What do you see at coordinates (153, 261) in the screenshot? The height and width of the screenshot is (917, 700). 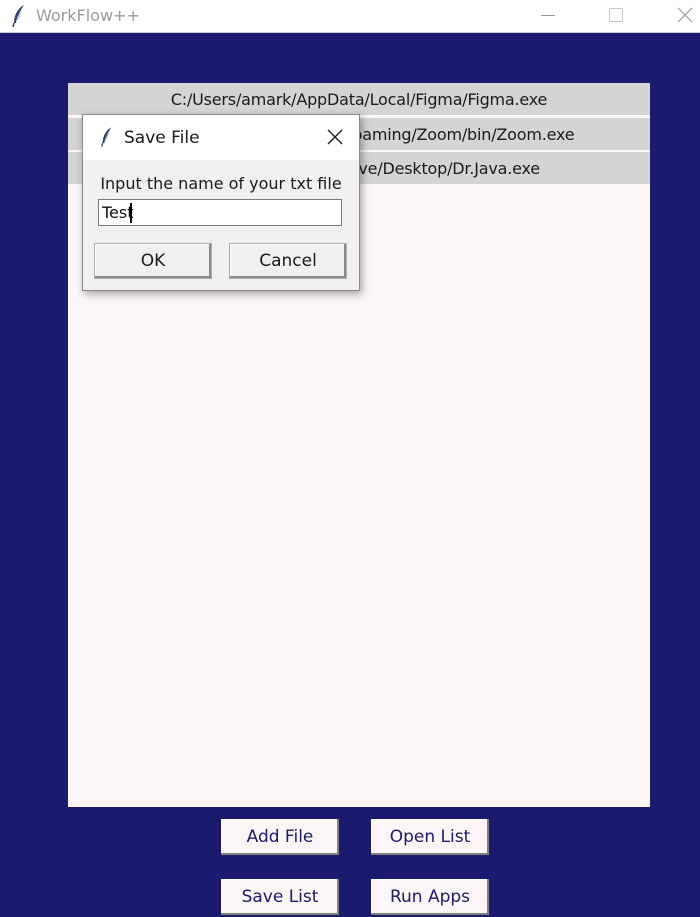 I see `ok-button: OK` at bounding box center [153, 261].